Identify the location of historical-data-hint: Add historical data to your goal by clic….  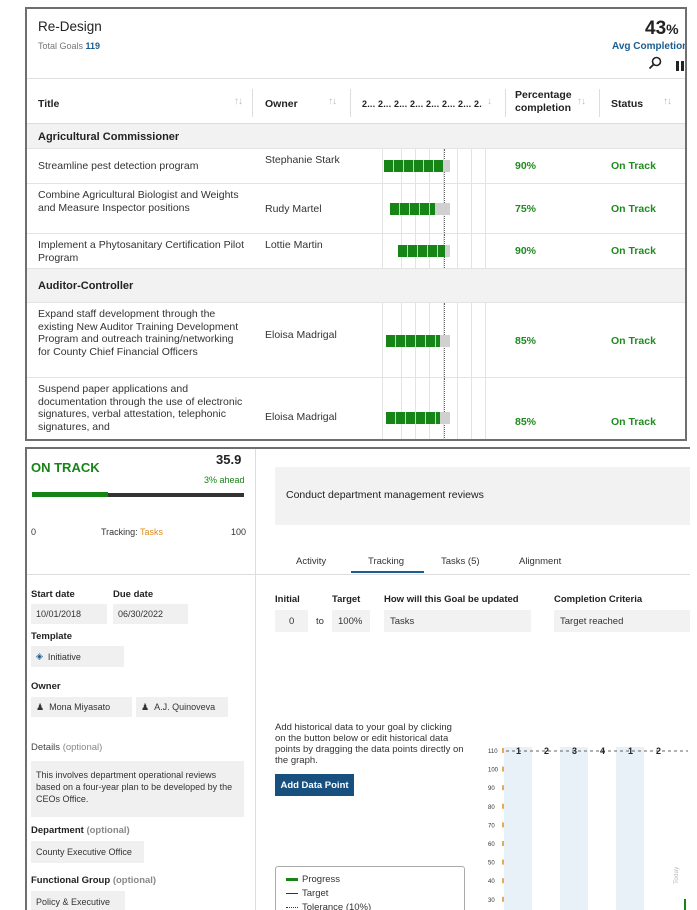
(369, 744).